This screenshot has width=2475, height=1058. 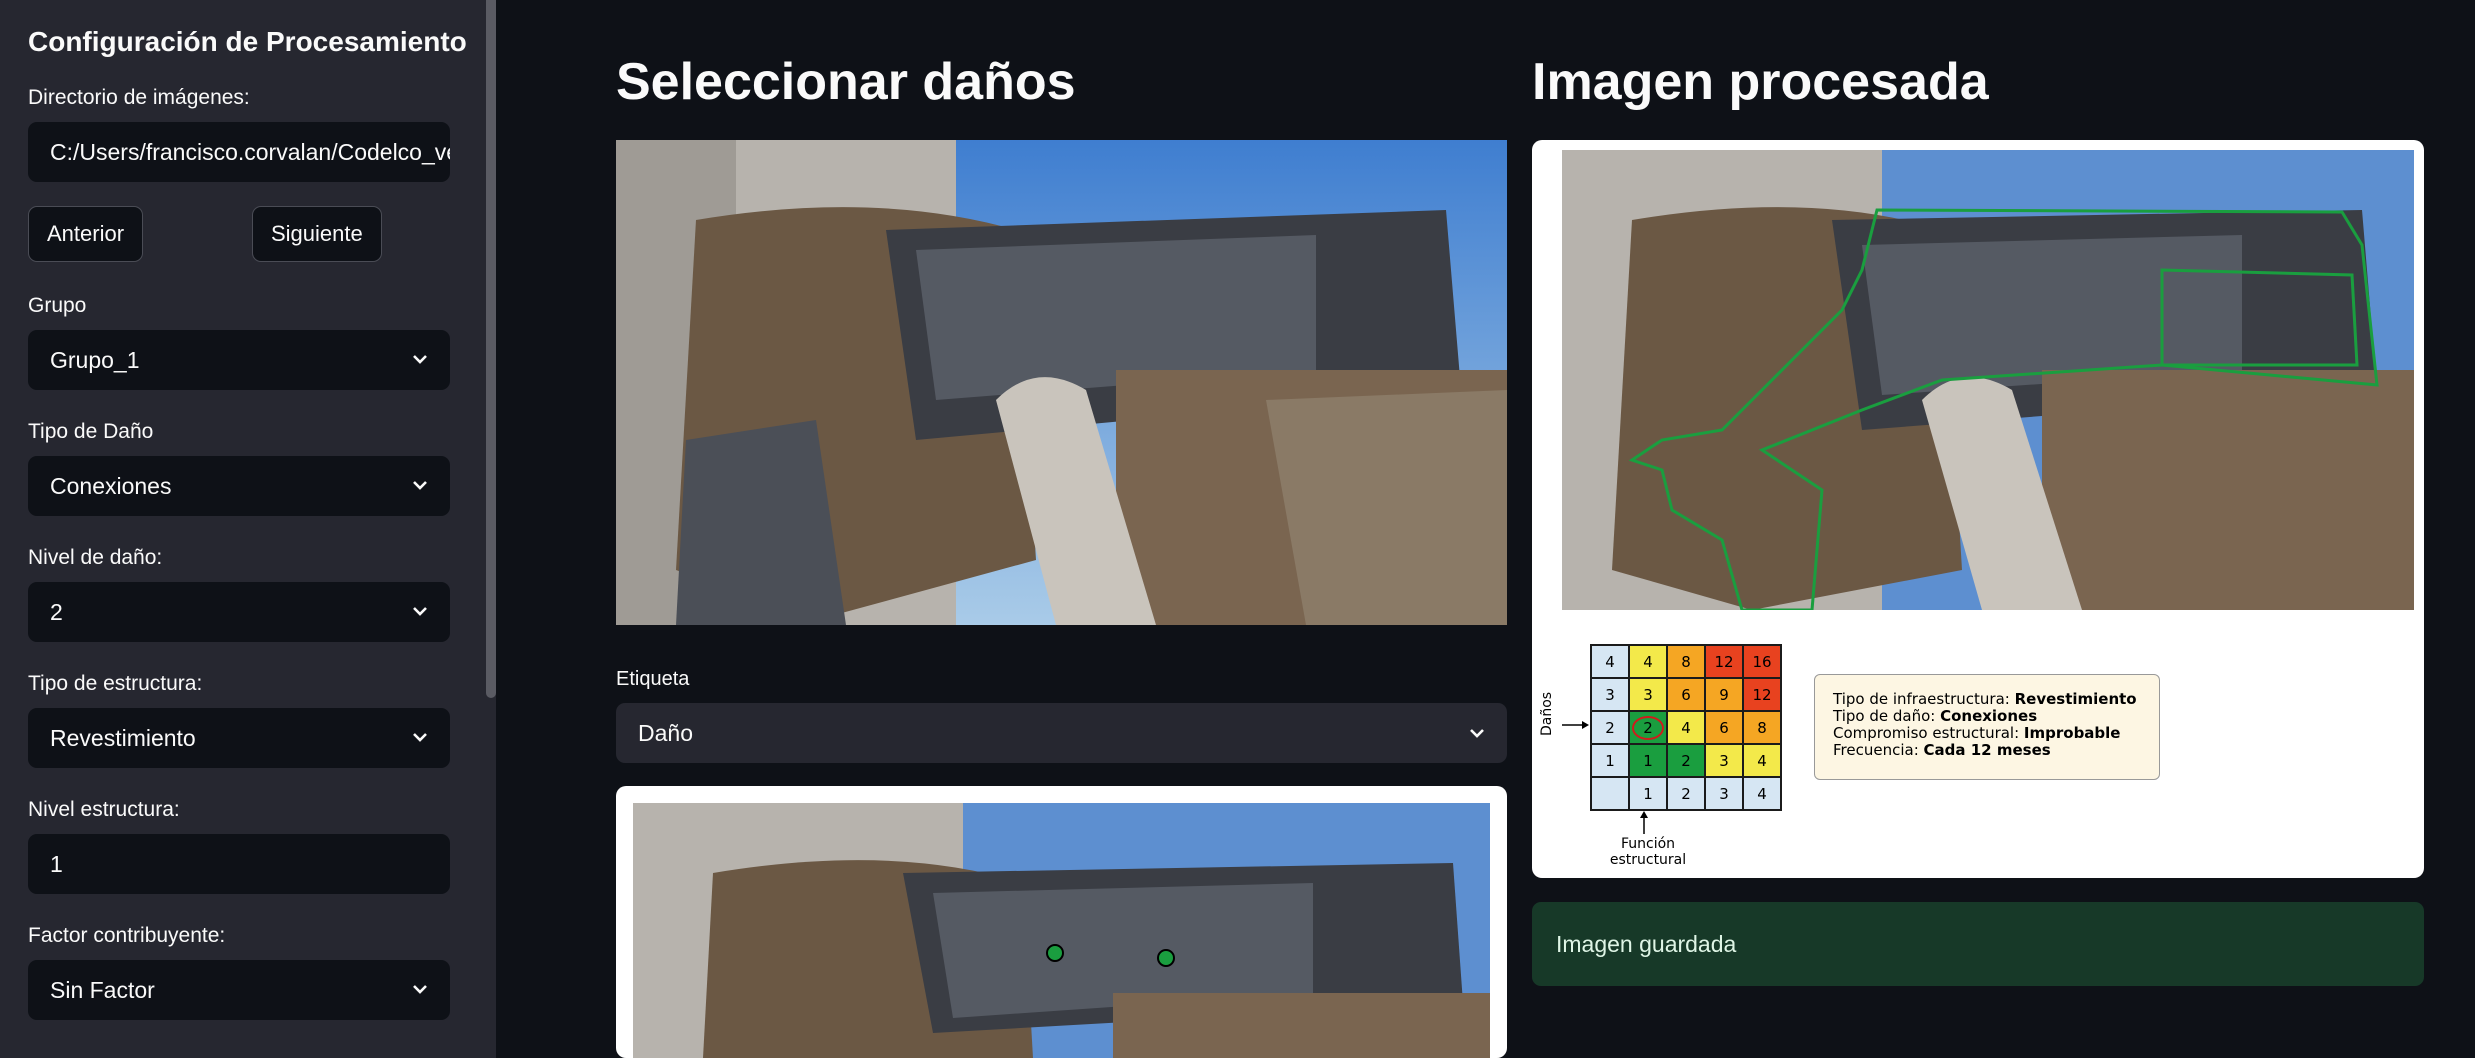 I want to click on directory-input: C:/Users/francisco.corvalan/Codelco_ve, so click(x=239, y=152).